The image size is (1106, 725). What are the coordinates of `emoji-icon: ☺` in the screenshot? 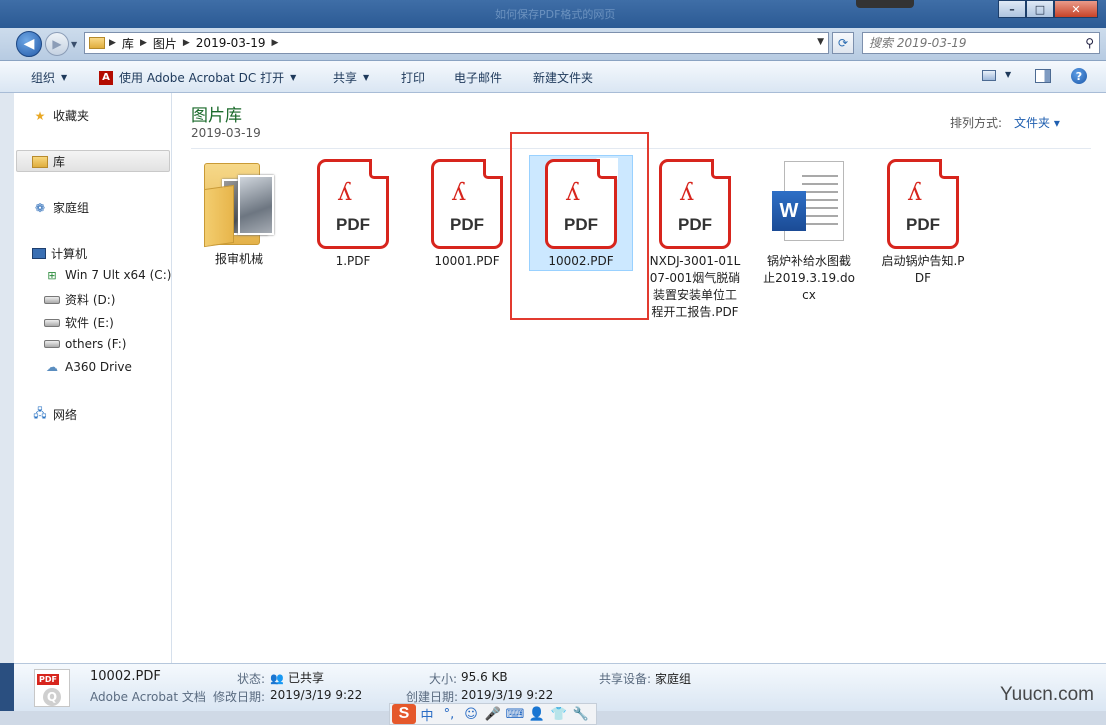 It's located at (471, 714).